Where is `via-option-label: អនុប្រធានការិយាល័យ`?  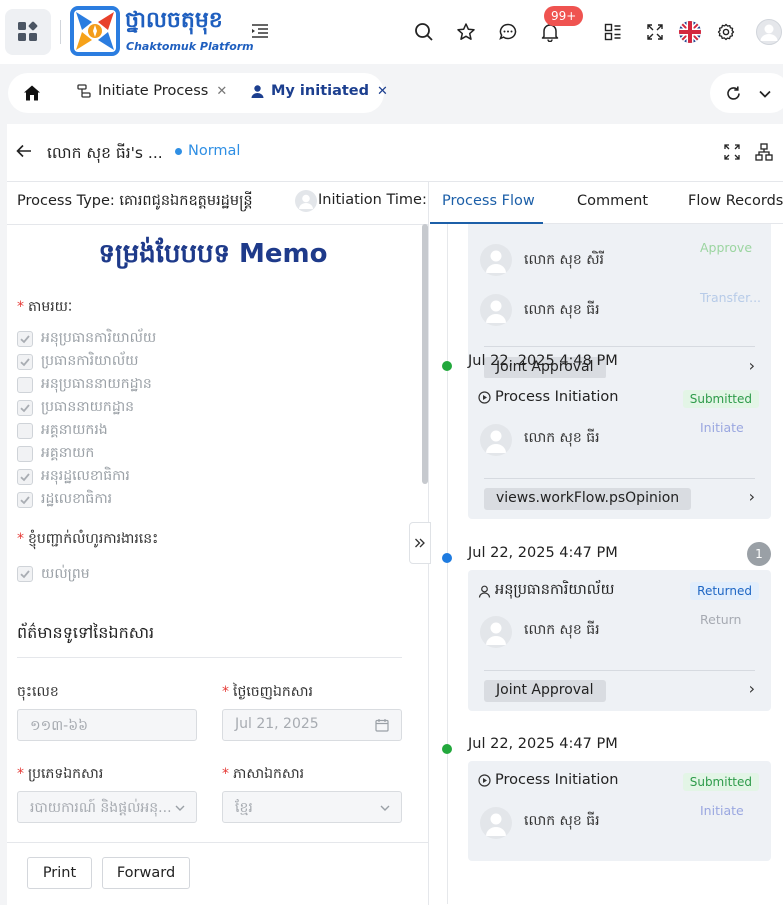
via-option-label: អនុប្រធានការិយាល័យ is located at coordinates (99, 338).